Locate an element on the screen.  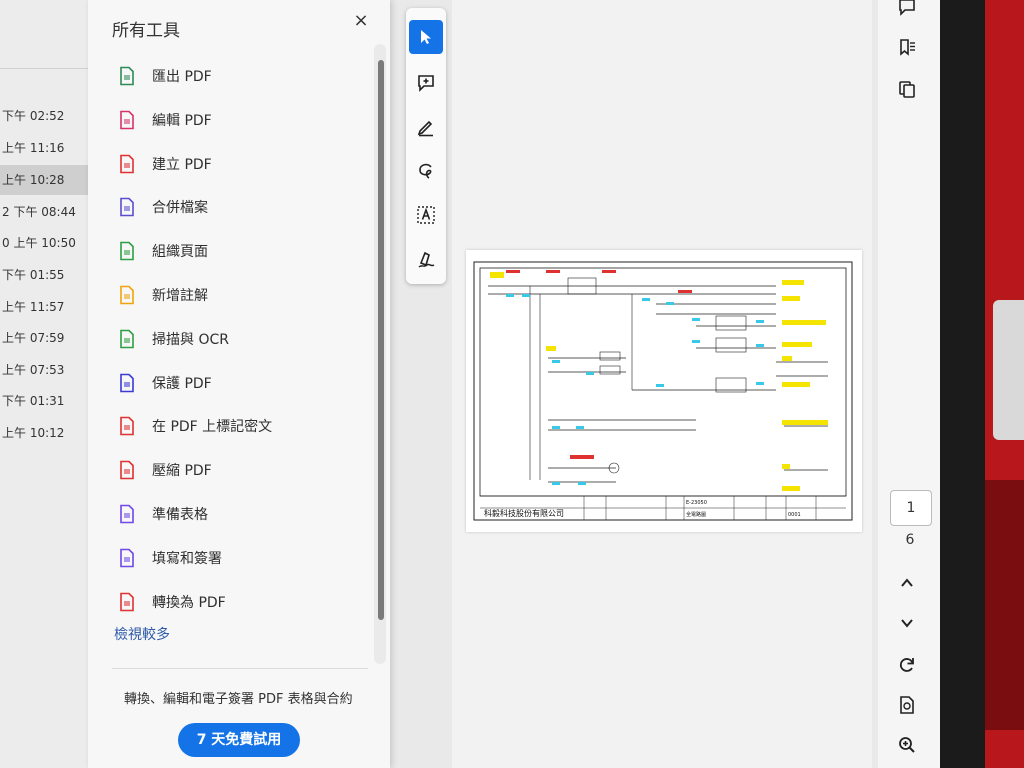
page-fit-icon is located at coordinates (907, 705).